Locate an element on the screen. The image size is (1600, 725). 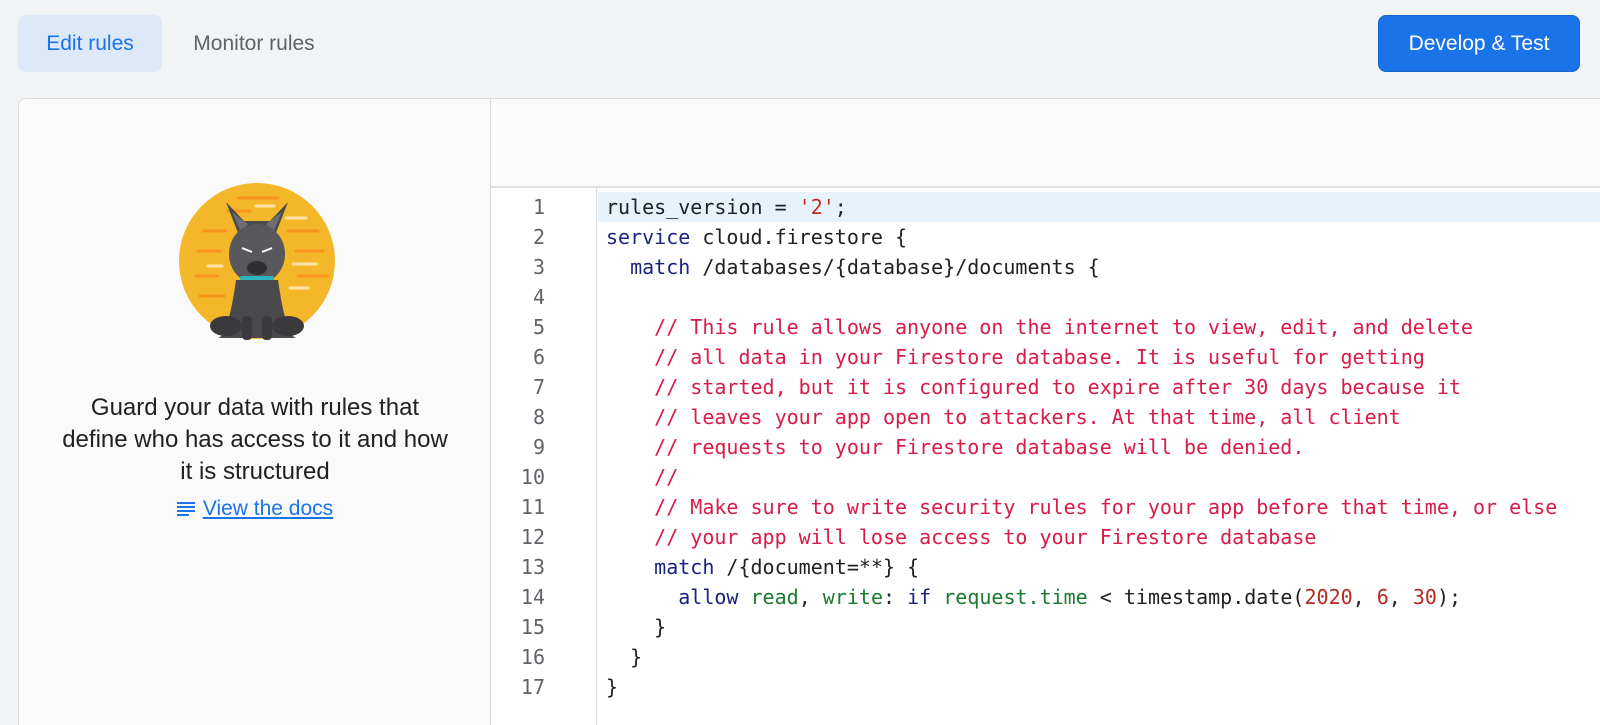
line-number: 2 is located at coordinates (538, 237).